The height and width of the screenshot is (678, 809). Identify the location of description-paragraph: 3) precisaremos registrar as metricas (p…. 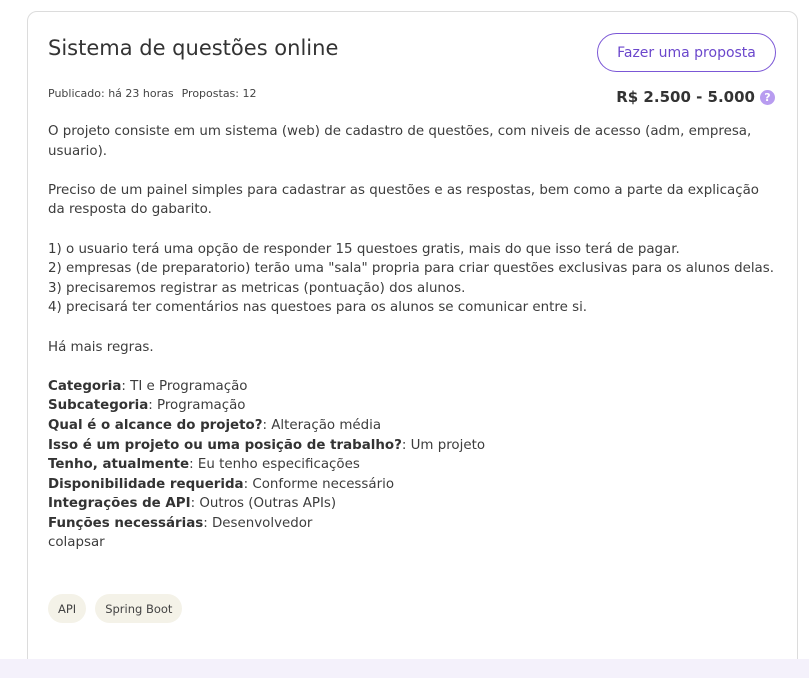
(257, 288).